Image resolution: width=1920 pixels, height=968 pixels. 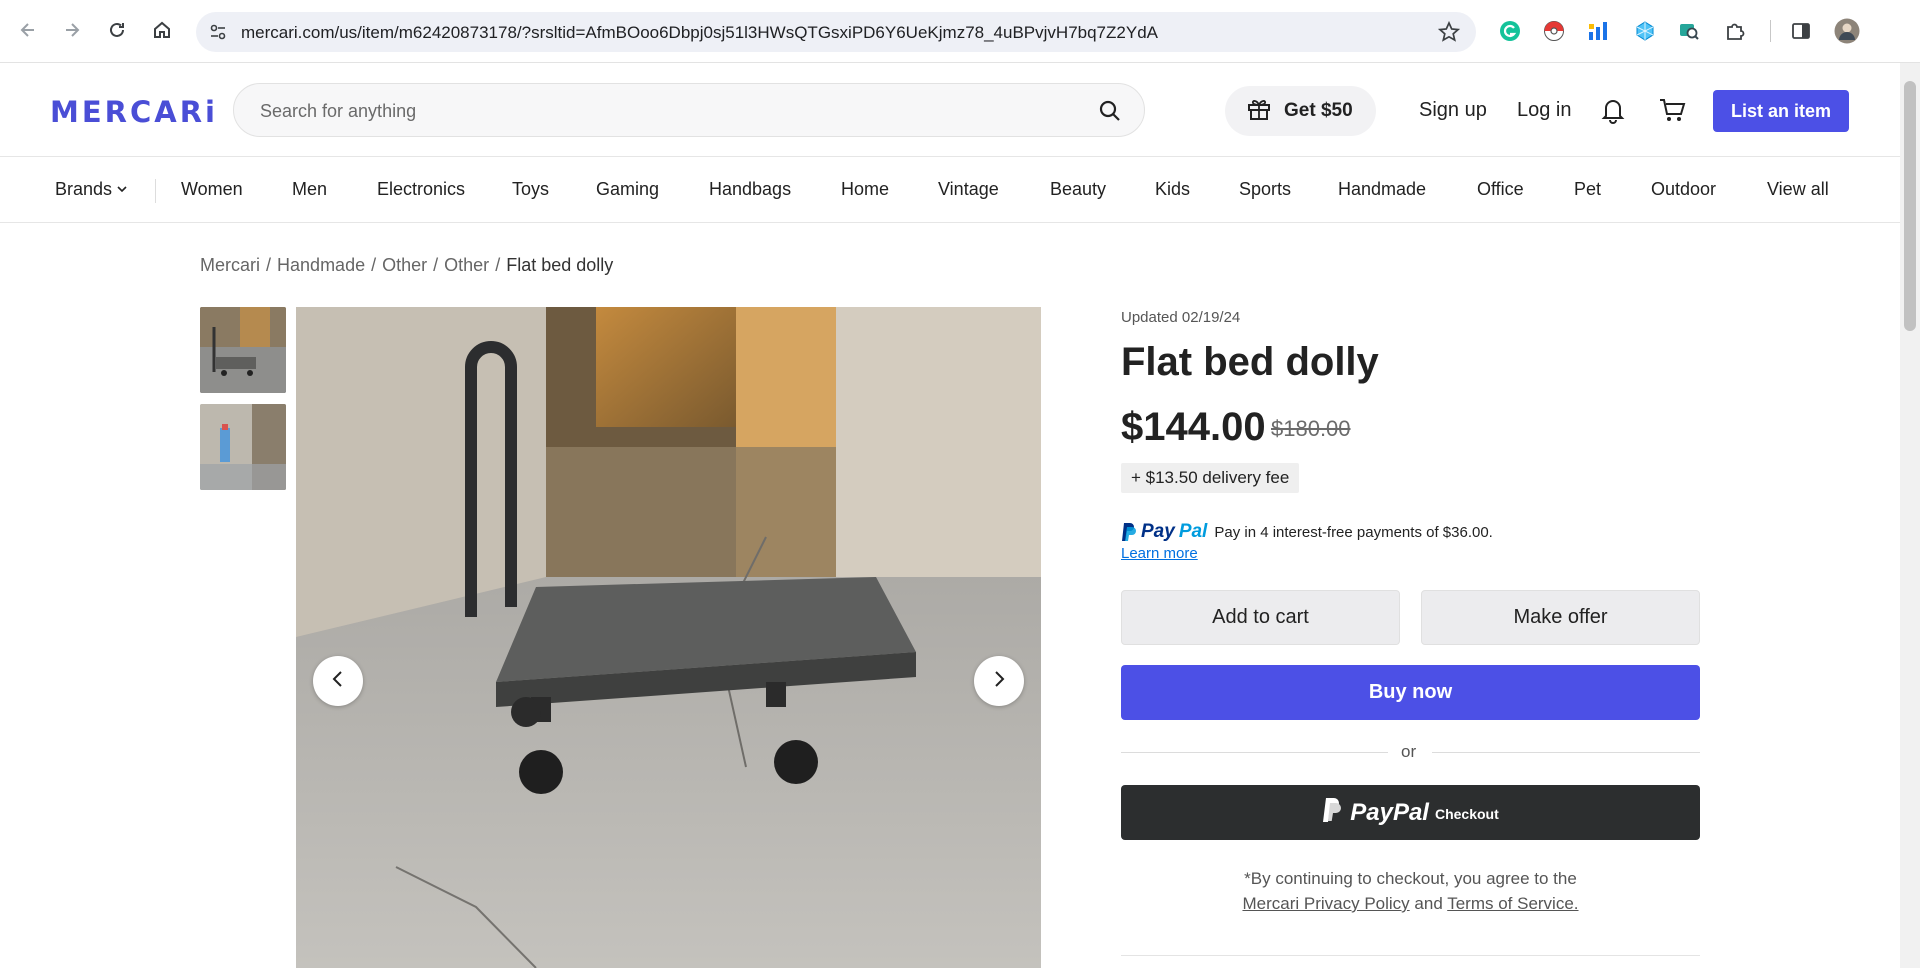 I want to click on search-input: Search for anything, so click(x=689, y=110).